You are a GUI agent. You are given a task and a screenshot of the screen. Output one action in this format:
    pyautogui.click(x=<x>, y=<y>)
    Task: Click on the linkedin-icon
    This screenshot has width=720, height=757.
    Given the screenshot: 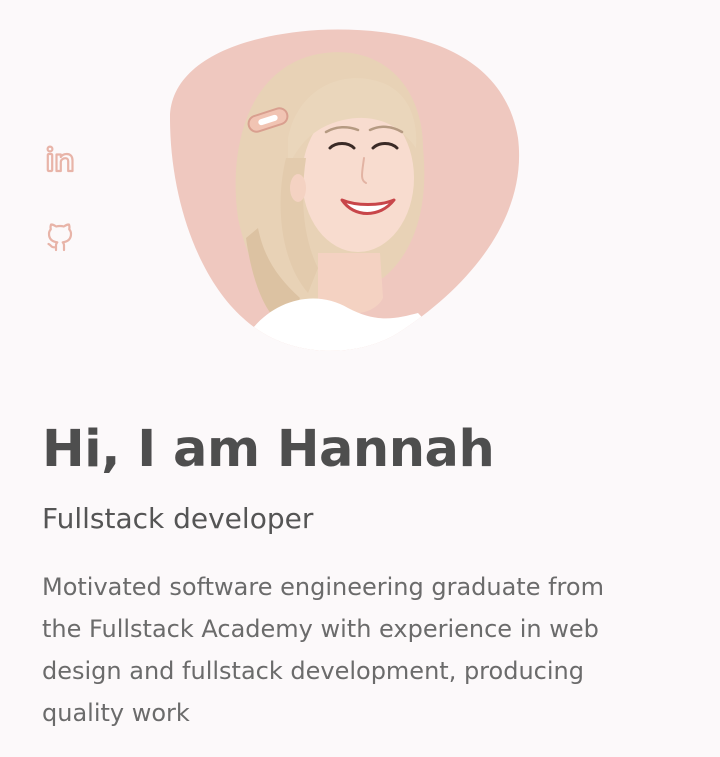 What is the action you would take?
    pyautogui.click(x=60, y=159)
    